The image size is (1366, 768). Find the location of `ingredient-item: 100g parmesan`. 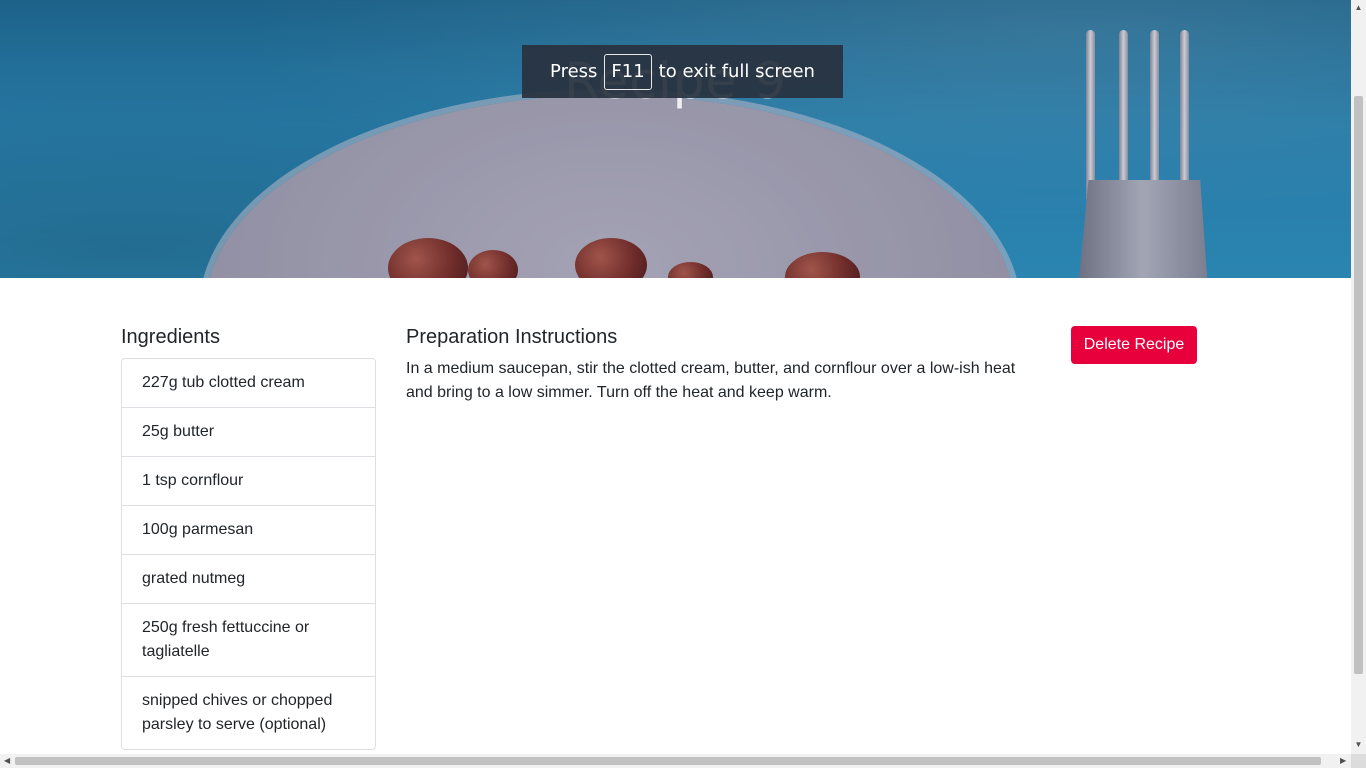

ingredient-item: 100g parmesan is located at coordinates (248, 530).